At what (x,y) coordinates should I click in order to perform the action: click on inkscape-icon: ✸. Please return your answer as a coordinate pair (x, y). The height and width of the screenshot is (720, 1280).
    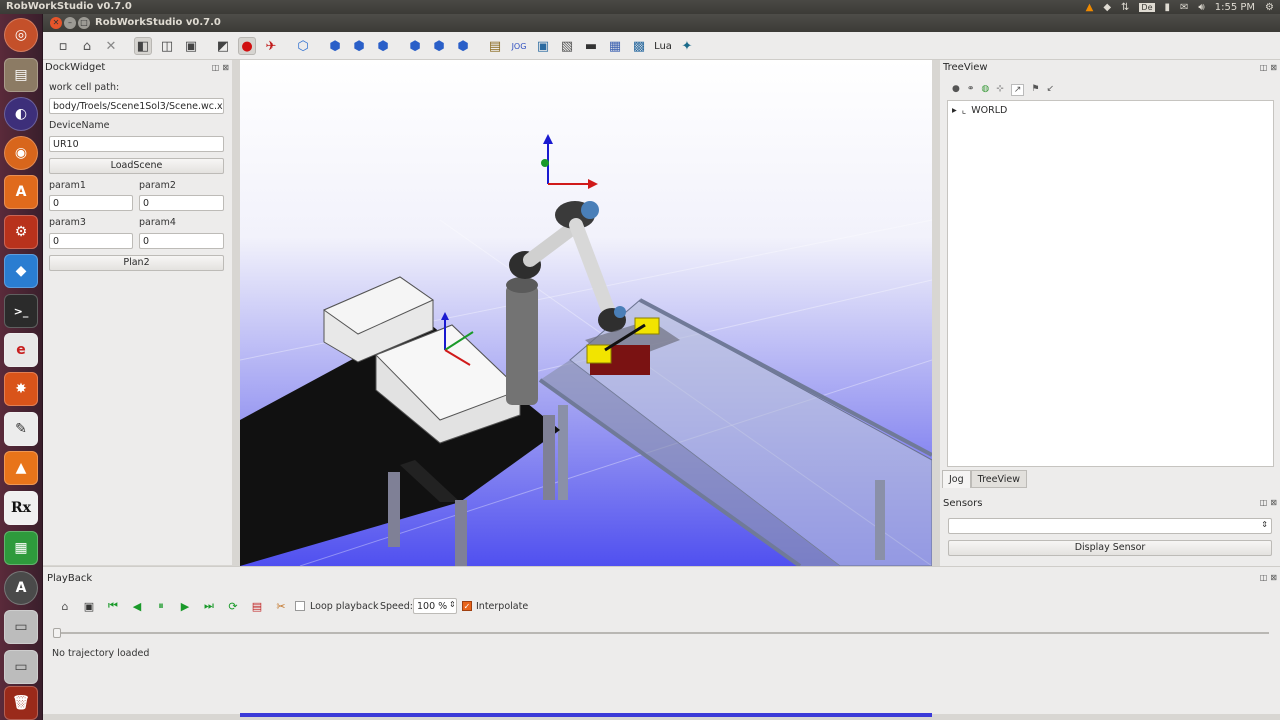
    Looking at the image, I should click on (21, 389).